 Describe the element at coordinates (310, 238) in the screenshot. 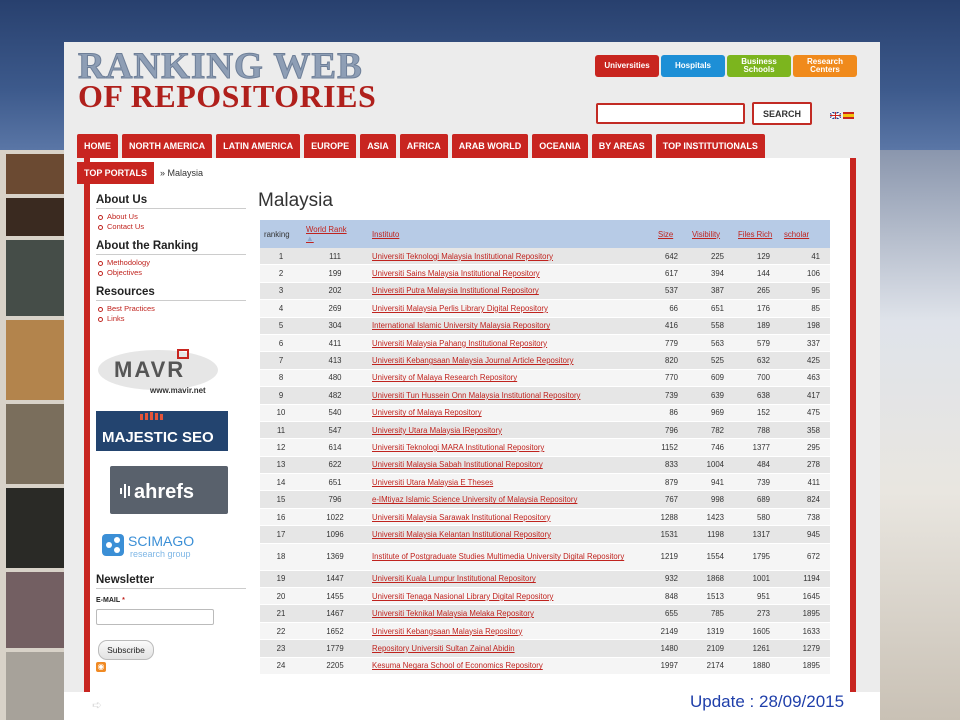

I see `sort-arrow-icon: ▲` at that location.